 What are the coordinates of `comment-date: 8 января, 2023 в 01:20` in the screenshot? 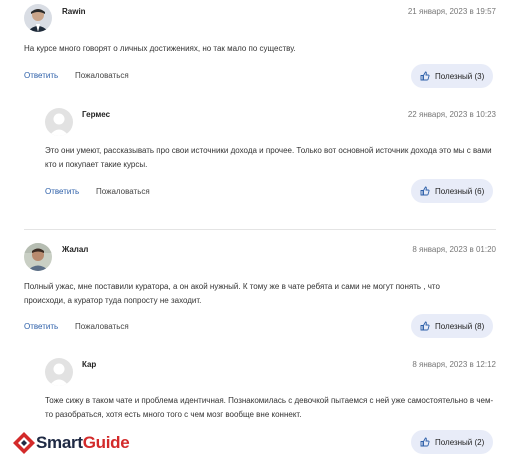 It's located at (454, 249).